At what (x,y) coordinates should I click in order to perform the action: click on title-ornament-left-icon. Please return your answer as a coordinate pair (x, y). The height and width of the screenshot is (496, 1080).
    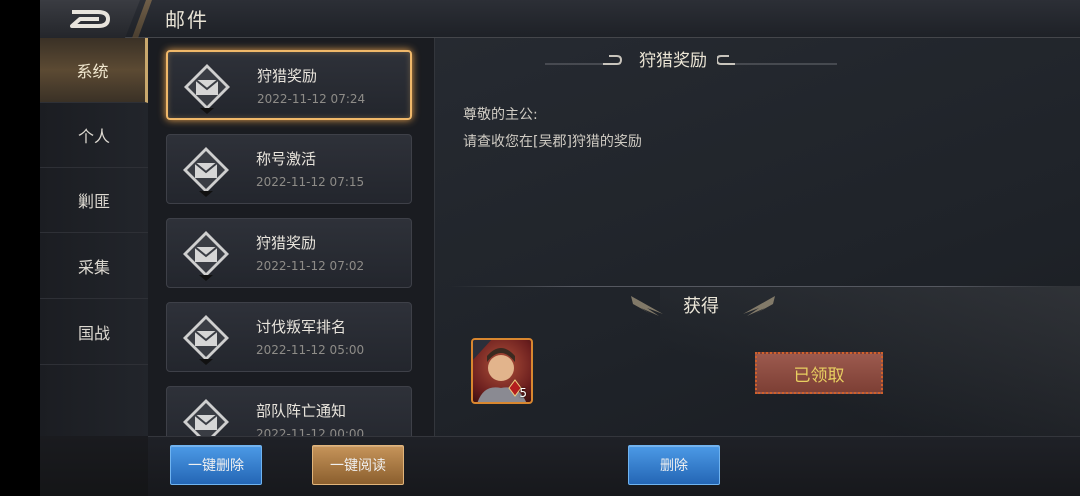
    Looking at the image, I should click on (584, 60).